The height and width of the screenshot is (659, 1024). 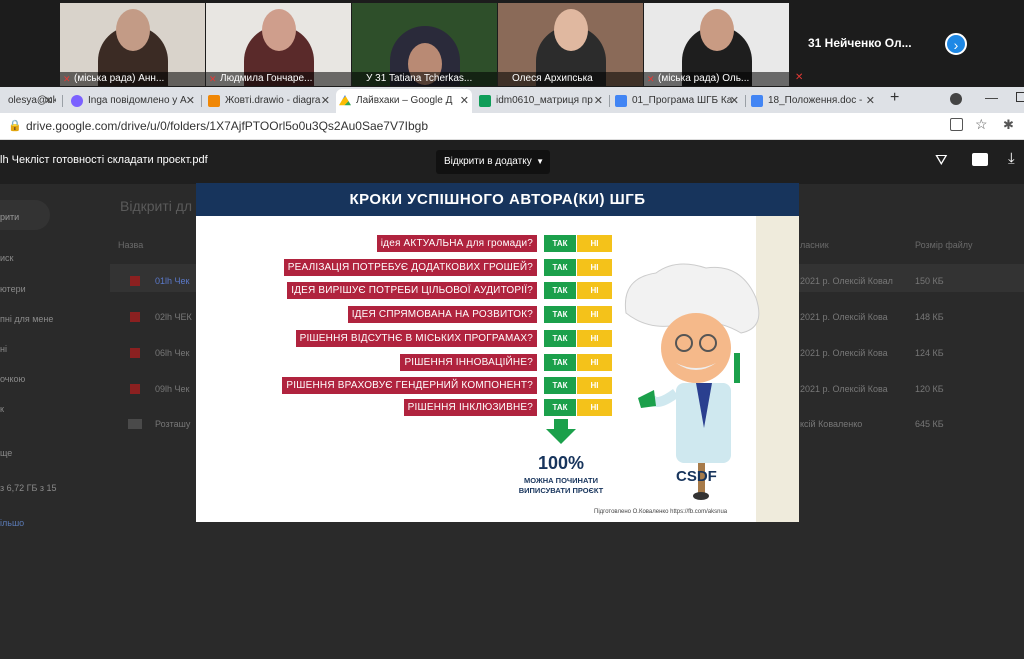 What do you see at coordinates (956, 124) in the screenshot?
I see `install-app-icon` at bounding box center [956, 124].